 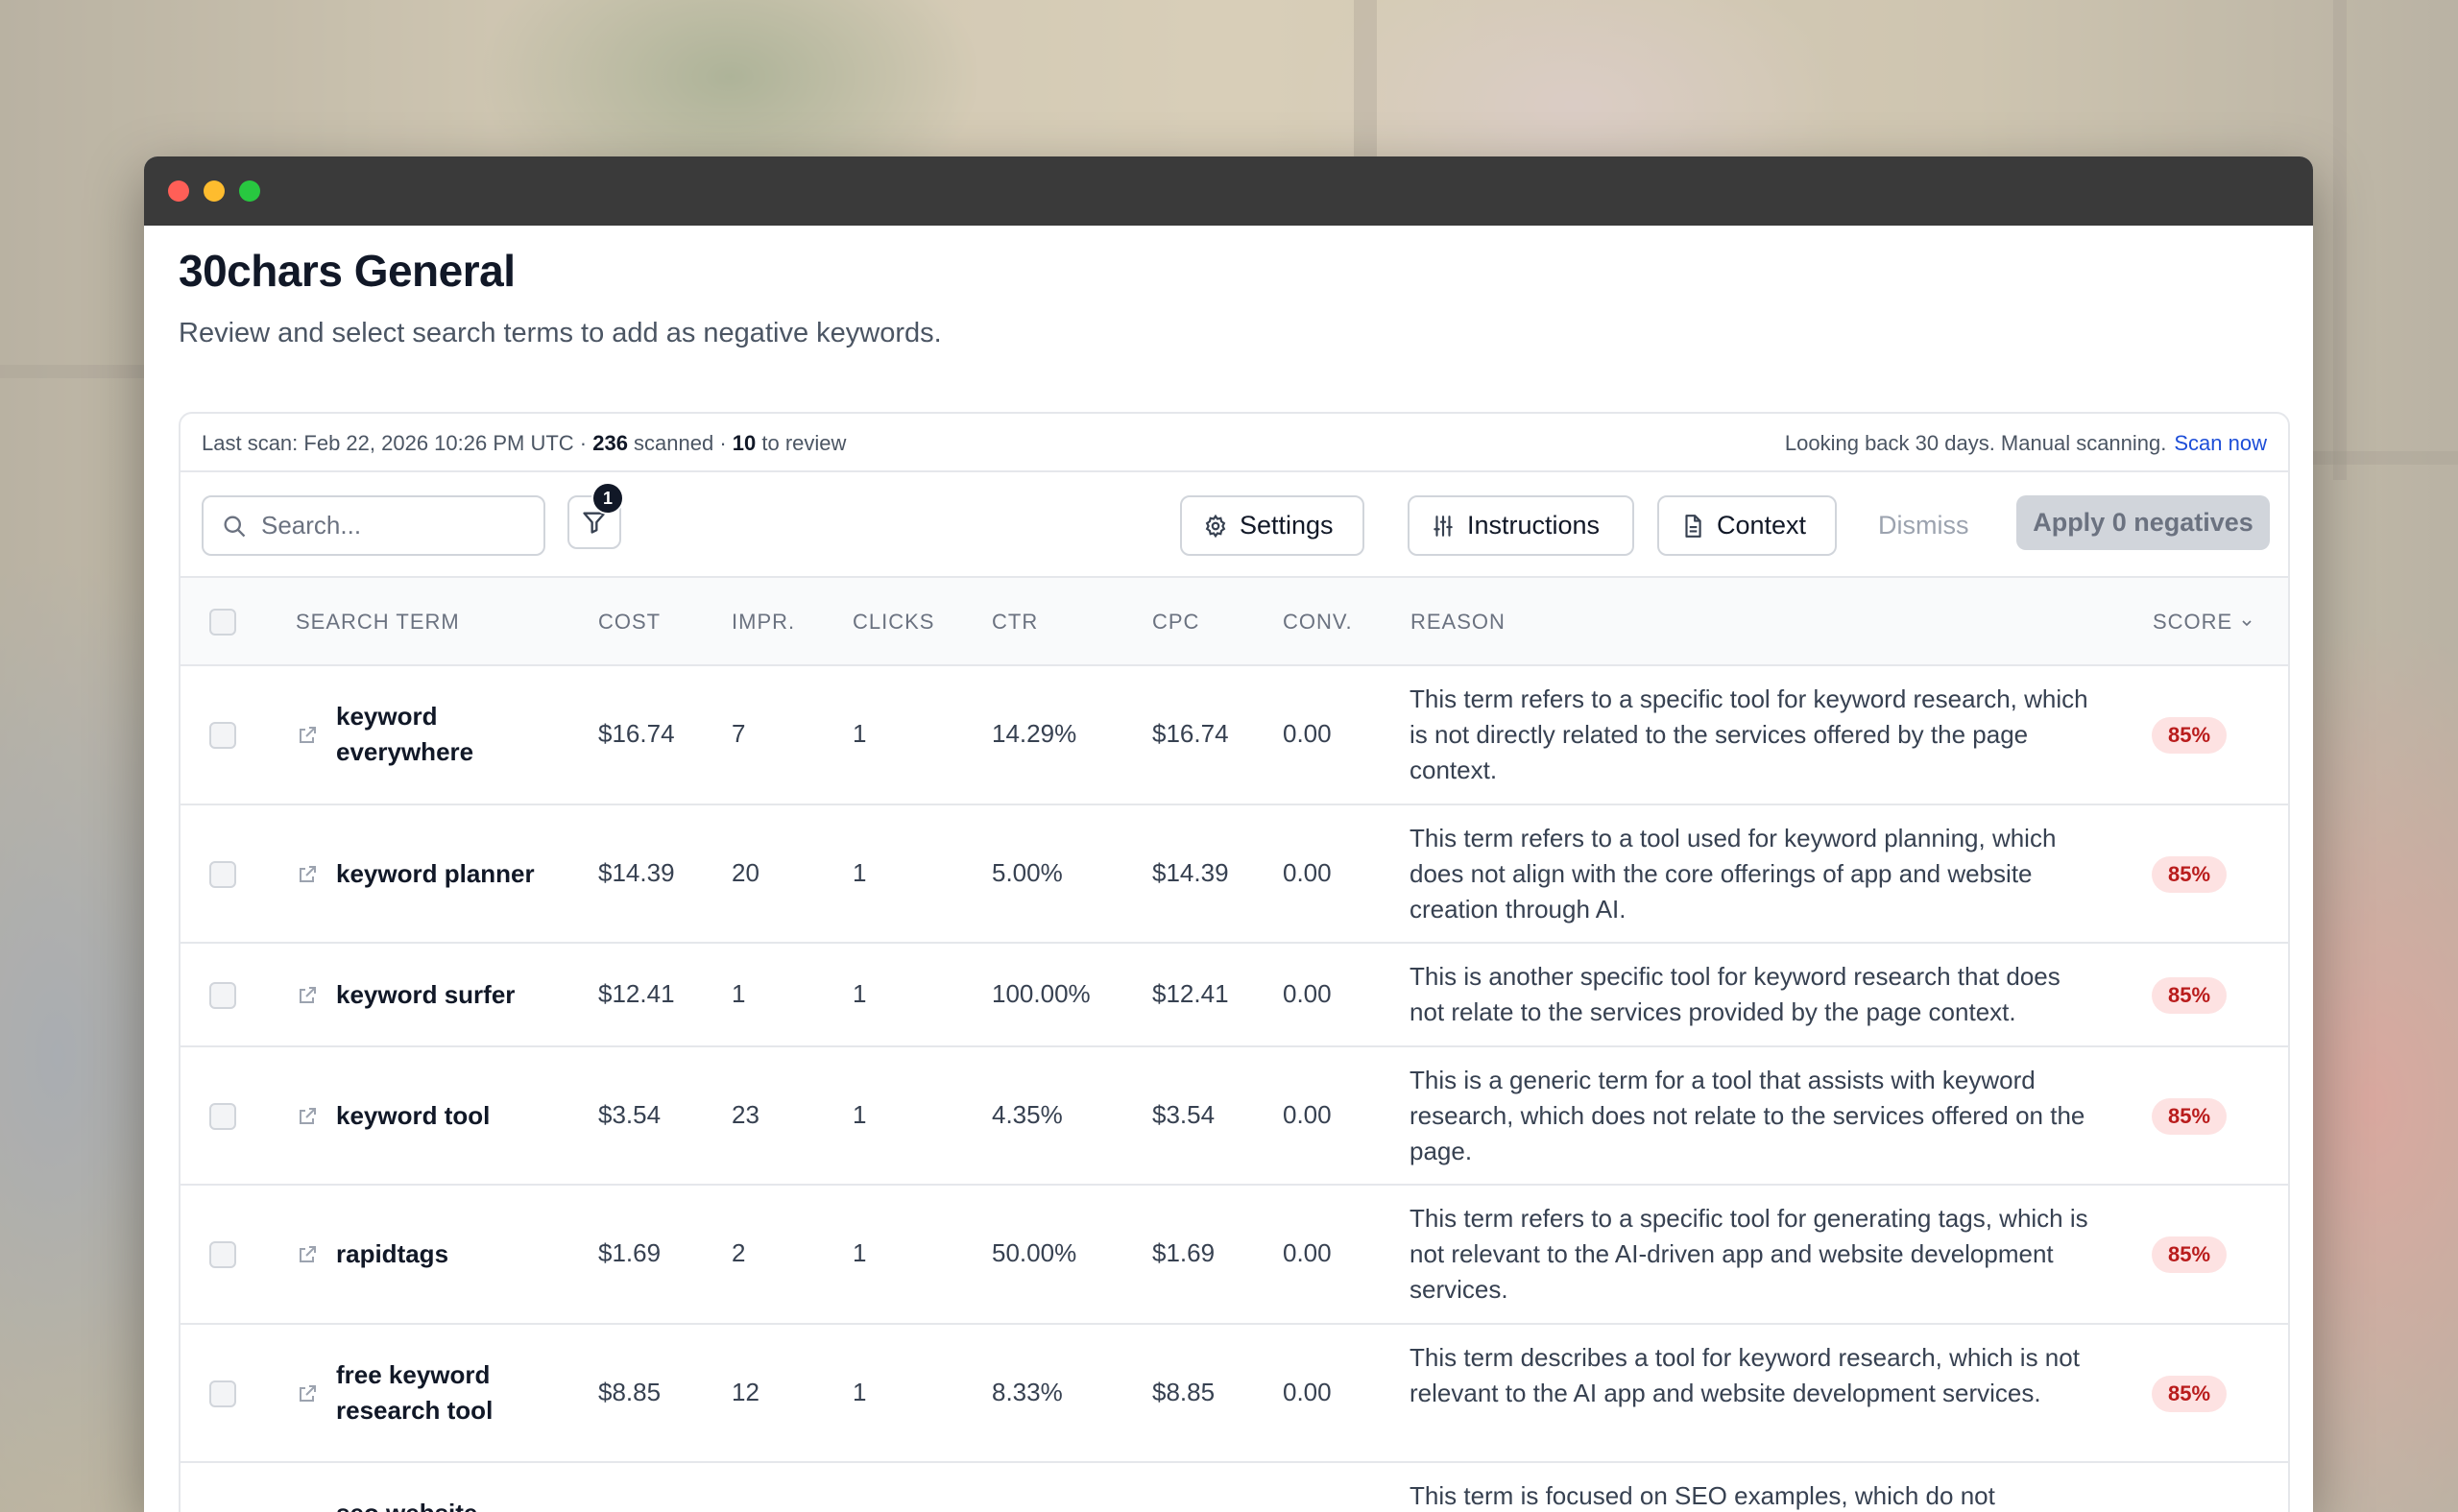 What do you see at coordinates (745, 1392) in the screenshot?
I see `impressions-value: 12` at bounding box center [745, 1392].